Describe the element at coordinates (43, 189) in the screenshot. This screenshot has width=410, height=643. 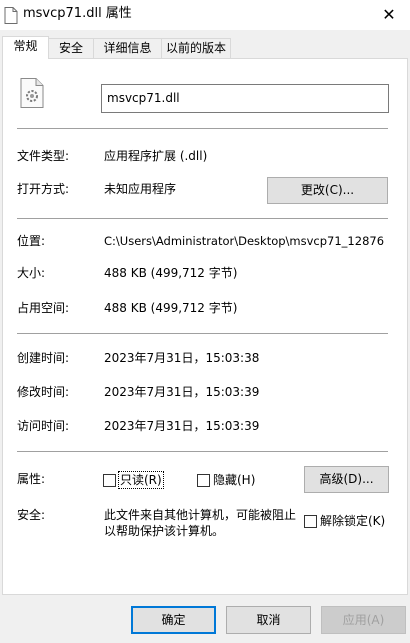
I see `open-with-label: 打开方式:` at that location.